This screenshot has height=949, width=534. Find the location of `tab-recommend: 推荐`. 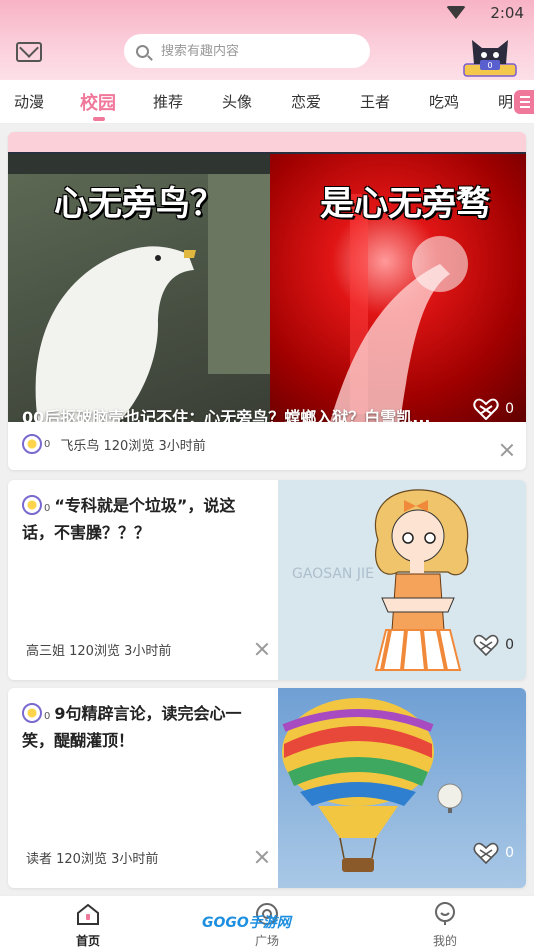

tab-recommend: 推荐 is located at coordinates (168, 101).